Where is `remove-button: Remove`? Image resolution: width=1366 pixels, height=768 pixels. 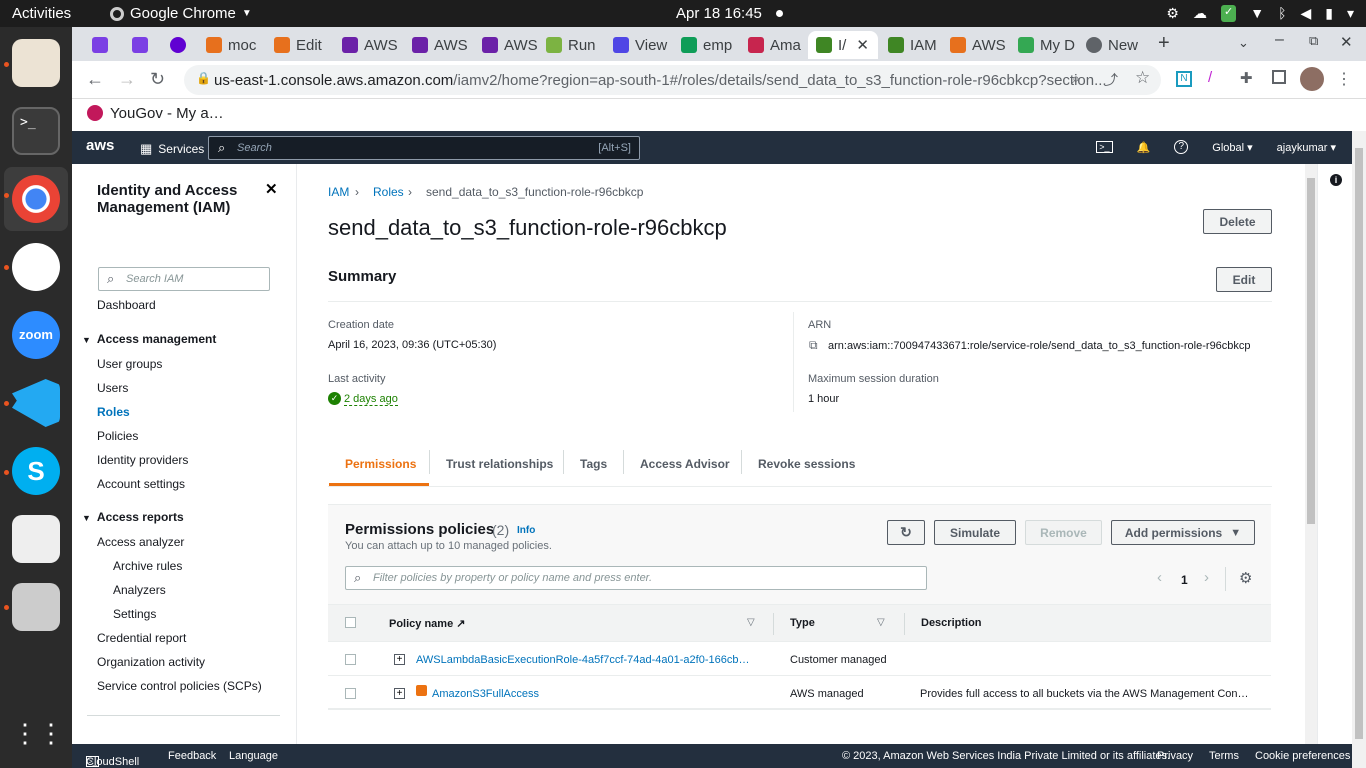
remove-button: Remove is located at coordinates (1063, 532).